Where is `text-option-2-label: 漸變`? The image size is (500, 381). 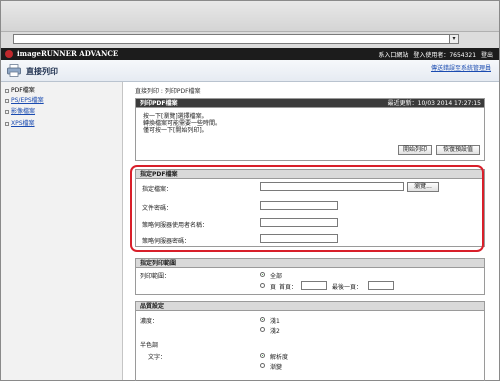 text-option-2-label: 漸變 is located at coordinates (276, 367).